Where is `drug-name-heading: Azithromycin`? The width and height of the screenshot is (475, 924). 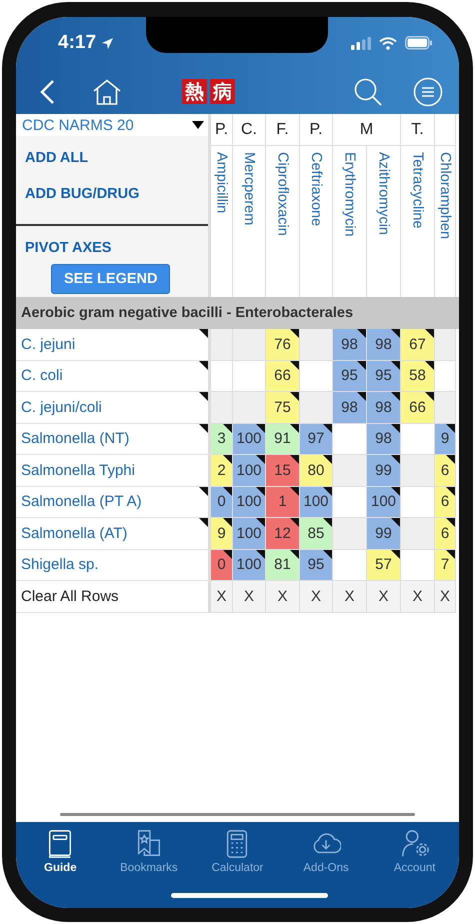
drug-name-heading: Azithromycin is located at coordinates (384, 224).